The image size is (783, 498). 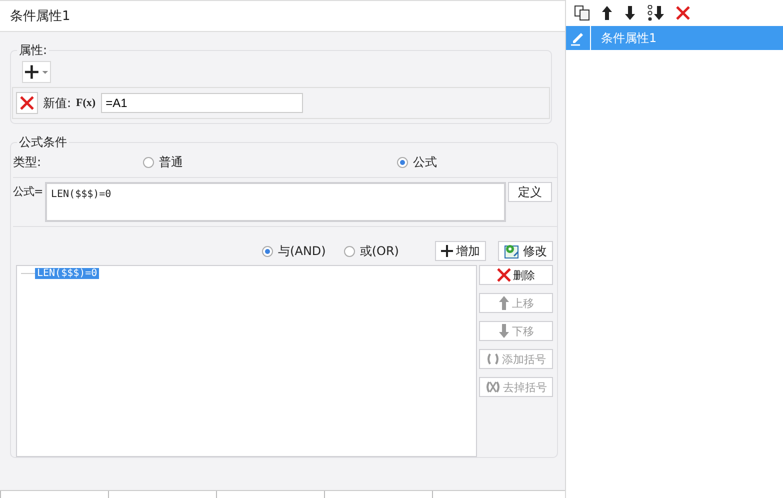 What do you see at coordinates (493, 387) in the screenshot?
I see `crossed-parentheses-icon` at bounding box center [493, 387].